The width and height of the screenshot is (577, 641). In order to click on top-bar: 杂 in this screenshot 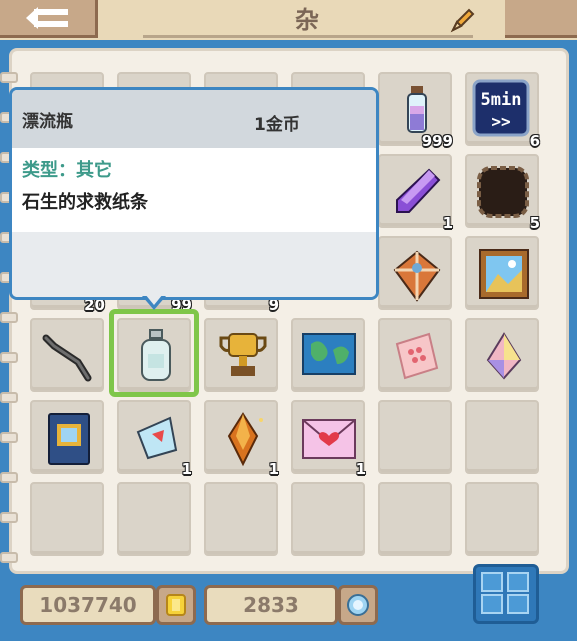, I will do `click(288, 20)`.